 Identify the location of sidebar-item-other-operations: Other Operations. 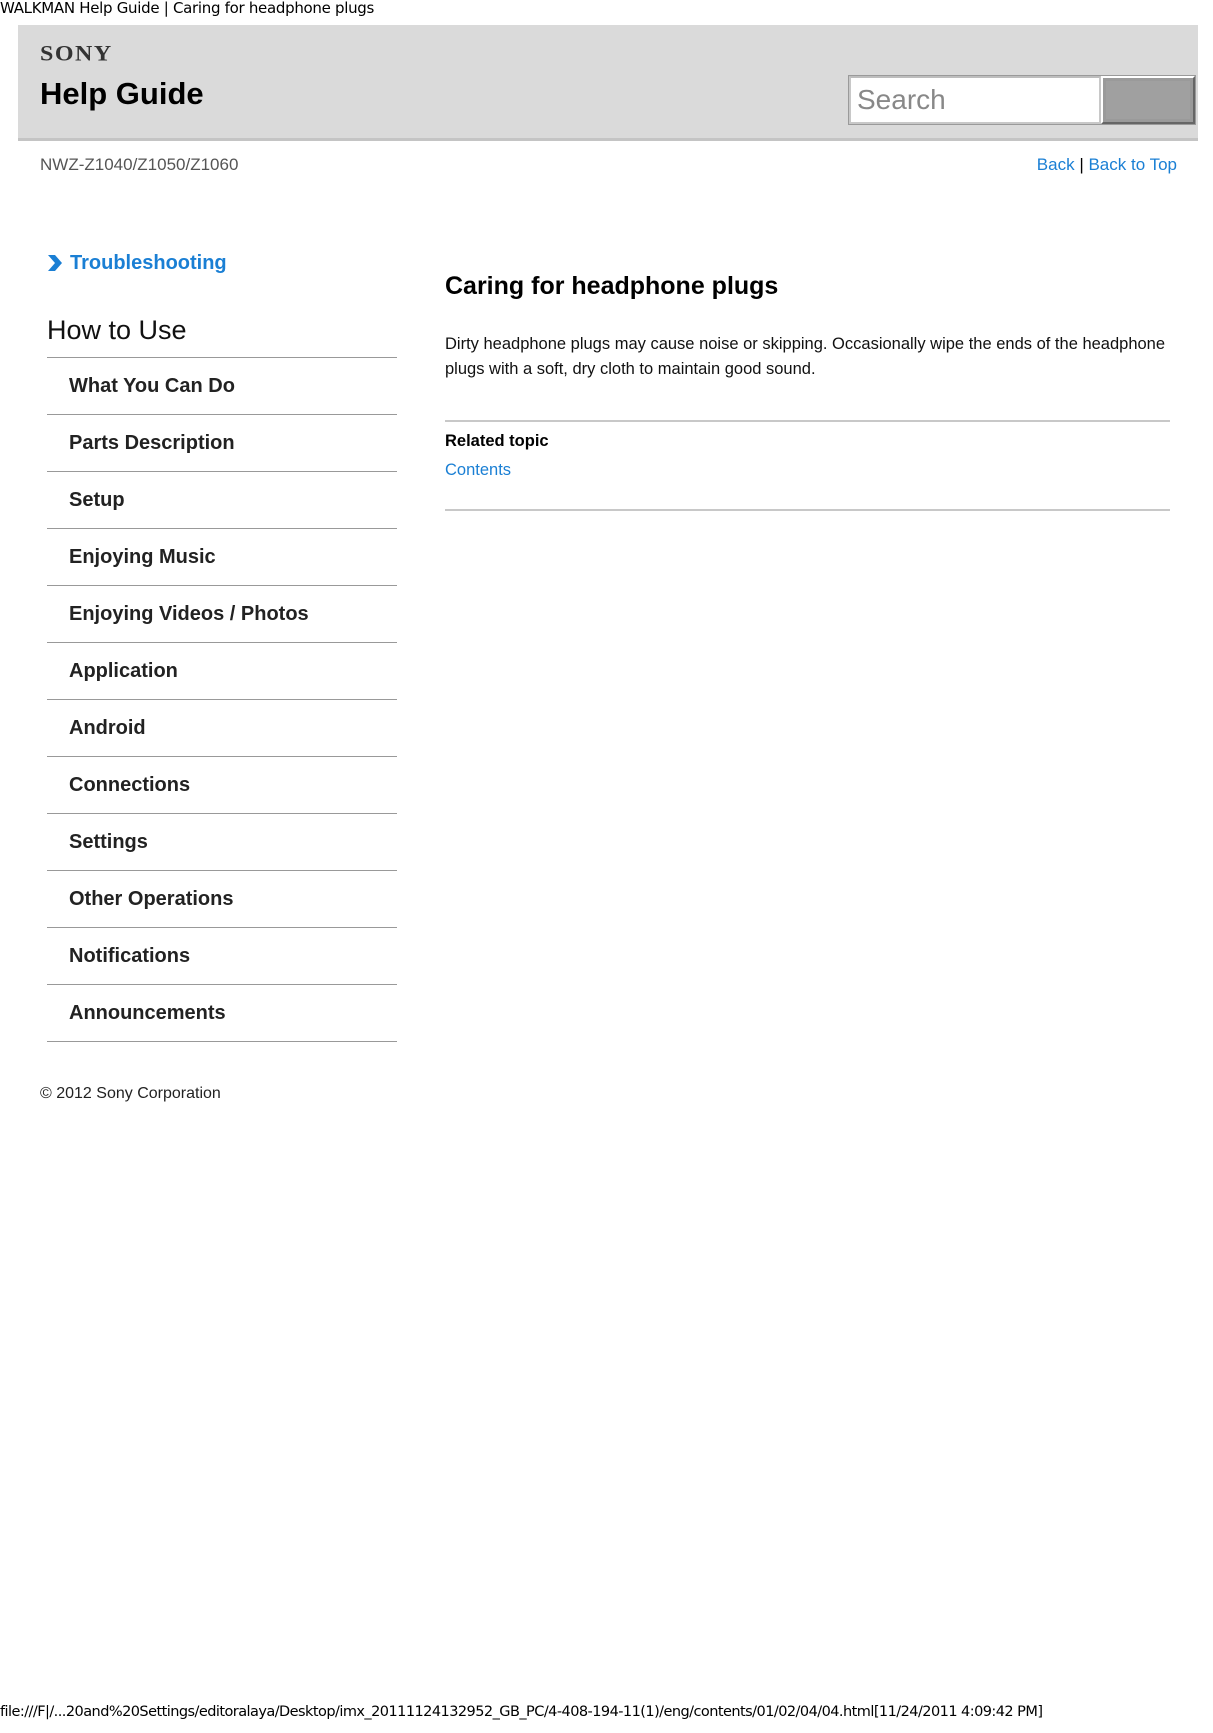
(222, 899).